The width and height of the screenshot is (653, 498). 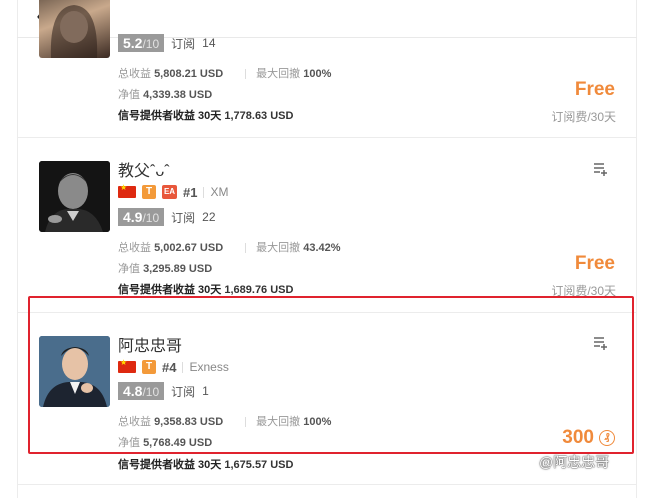 I want to click on score-row: 4.8/10 订阅 1, so click(x=163, y=391).